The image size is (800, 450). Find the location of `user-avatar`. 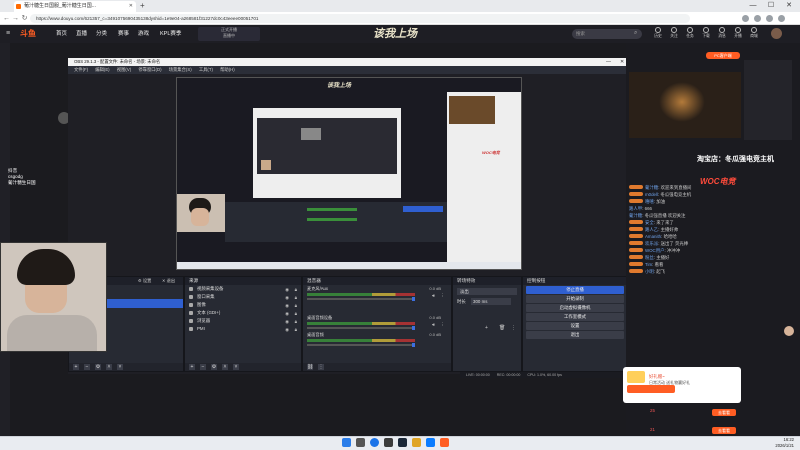

user-avatar is located at coordinates (776, 33).